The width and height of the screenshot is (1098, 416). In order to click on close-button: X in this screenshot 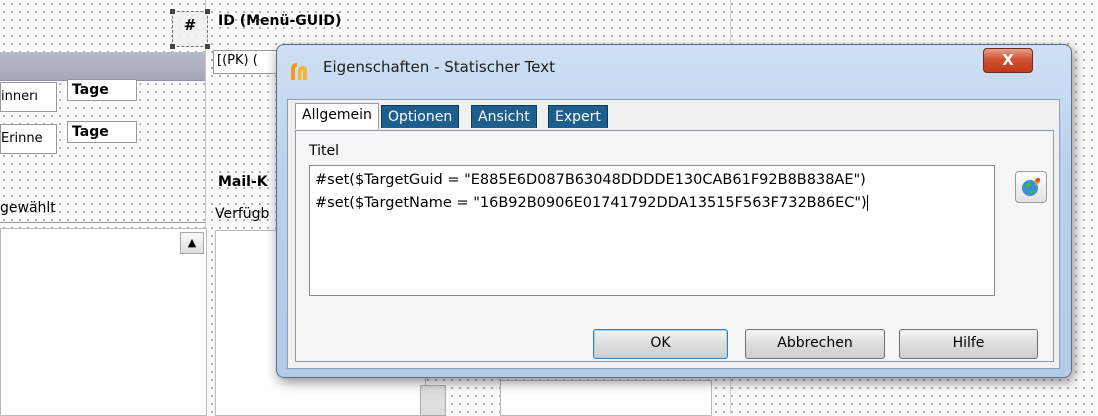, I will do `click(1008, 60)`.